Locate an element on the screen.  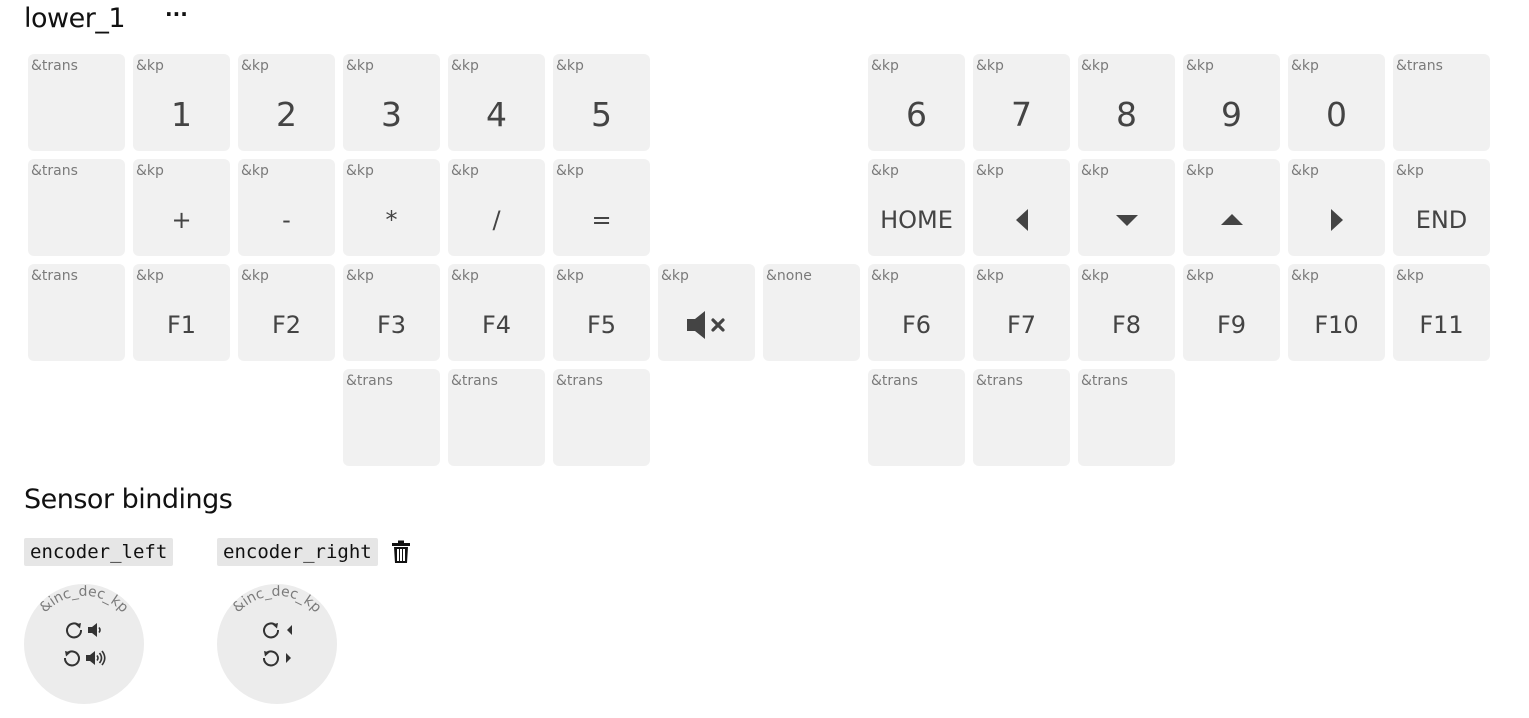
caret-down-icon is located at coordinates (1126, 219).